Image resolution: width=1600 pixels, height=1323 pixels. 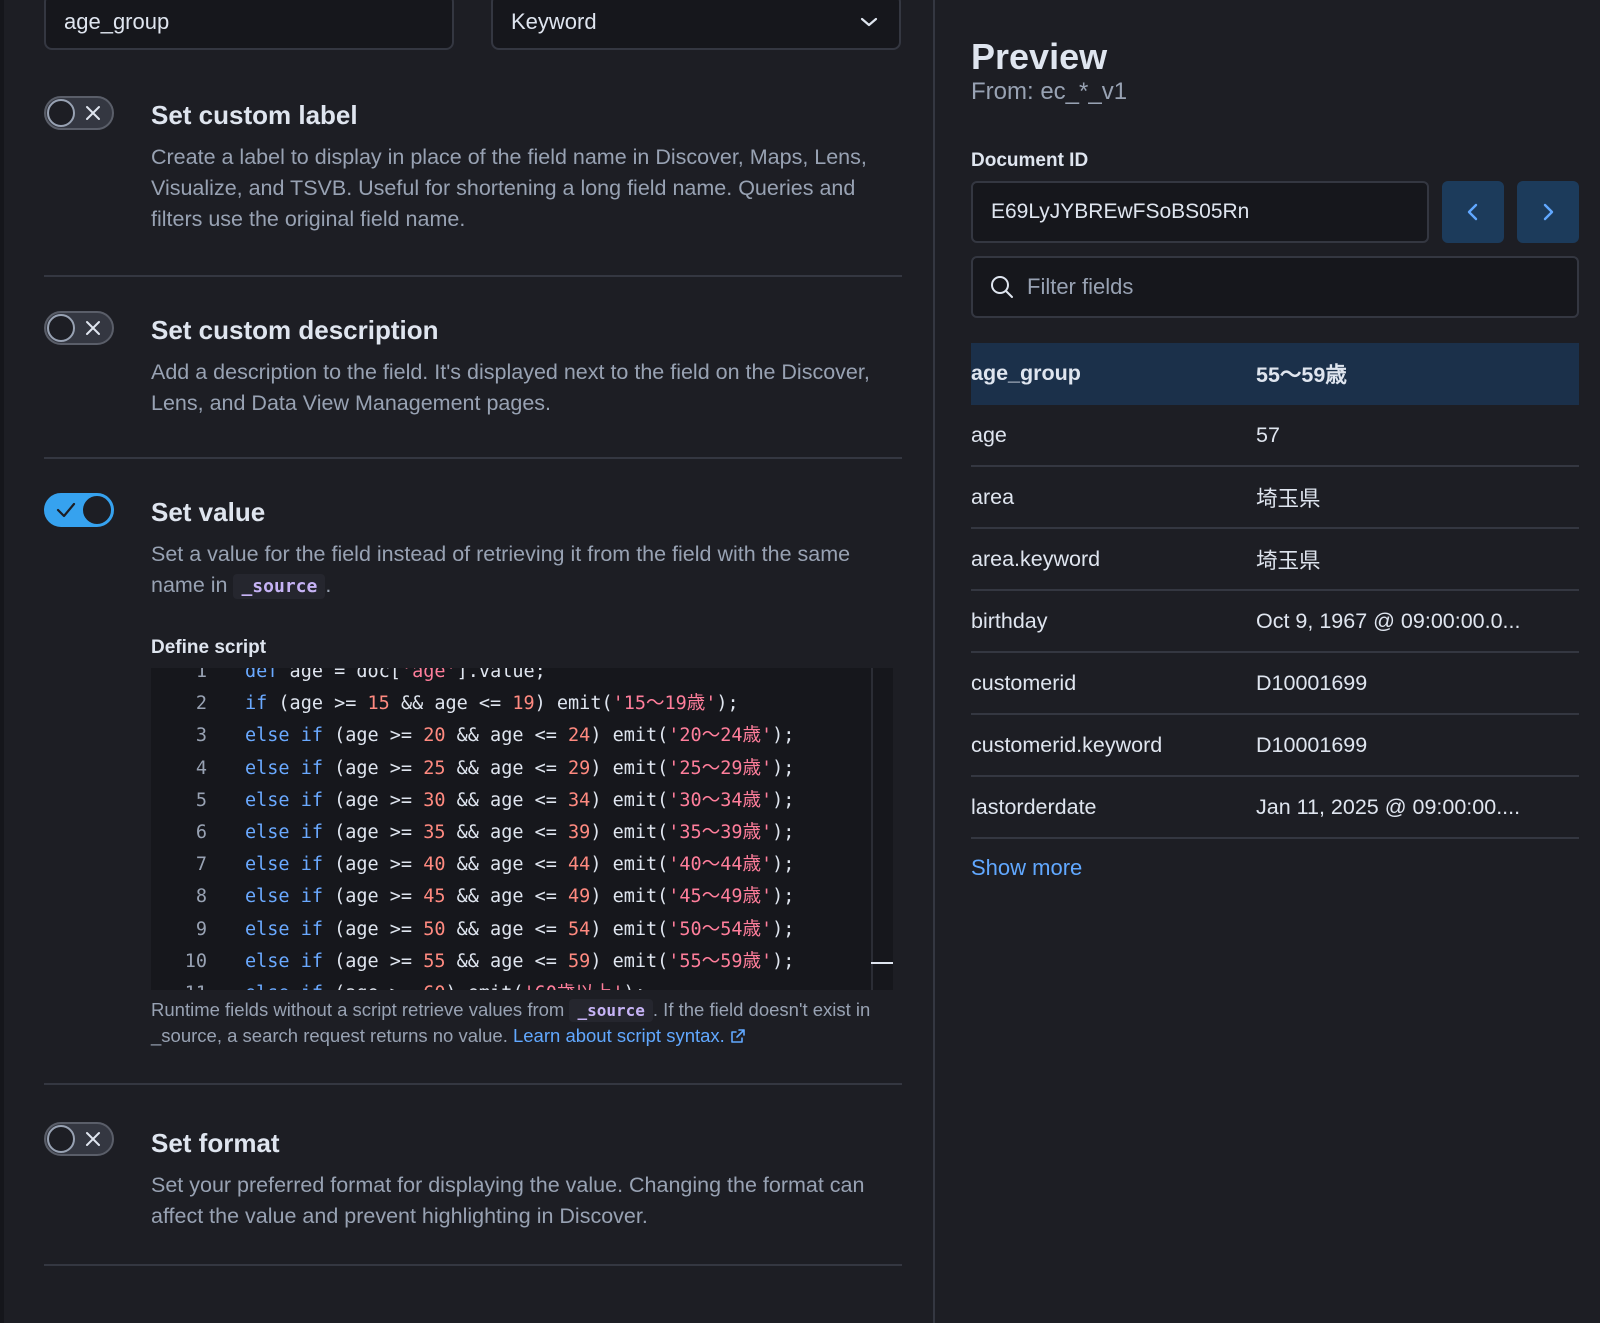 I want to click on close-icon, so click(x=93, y=1139).